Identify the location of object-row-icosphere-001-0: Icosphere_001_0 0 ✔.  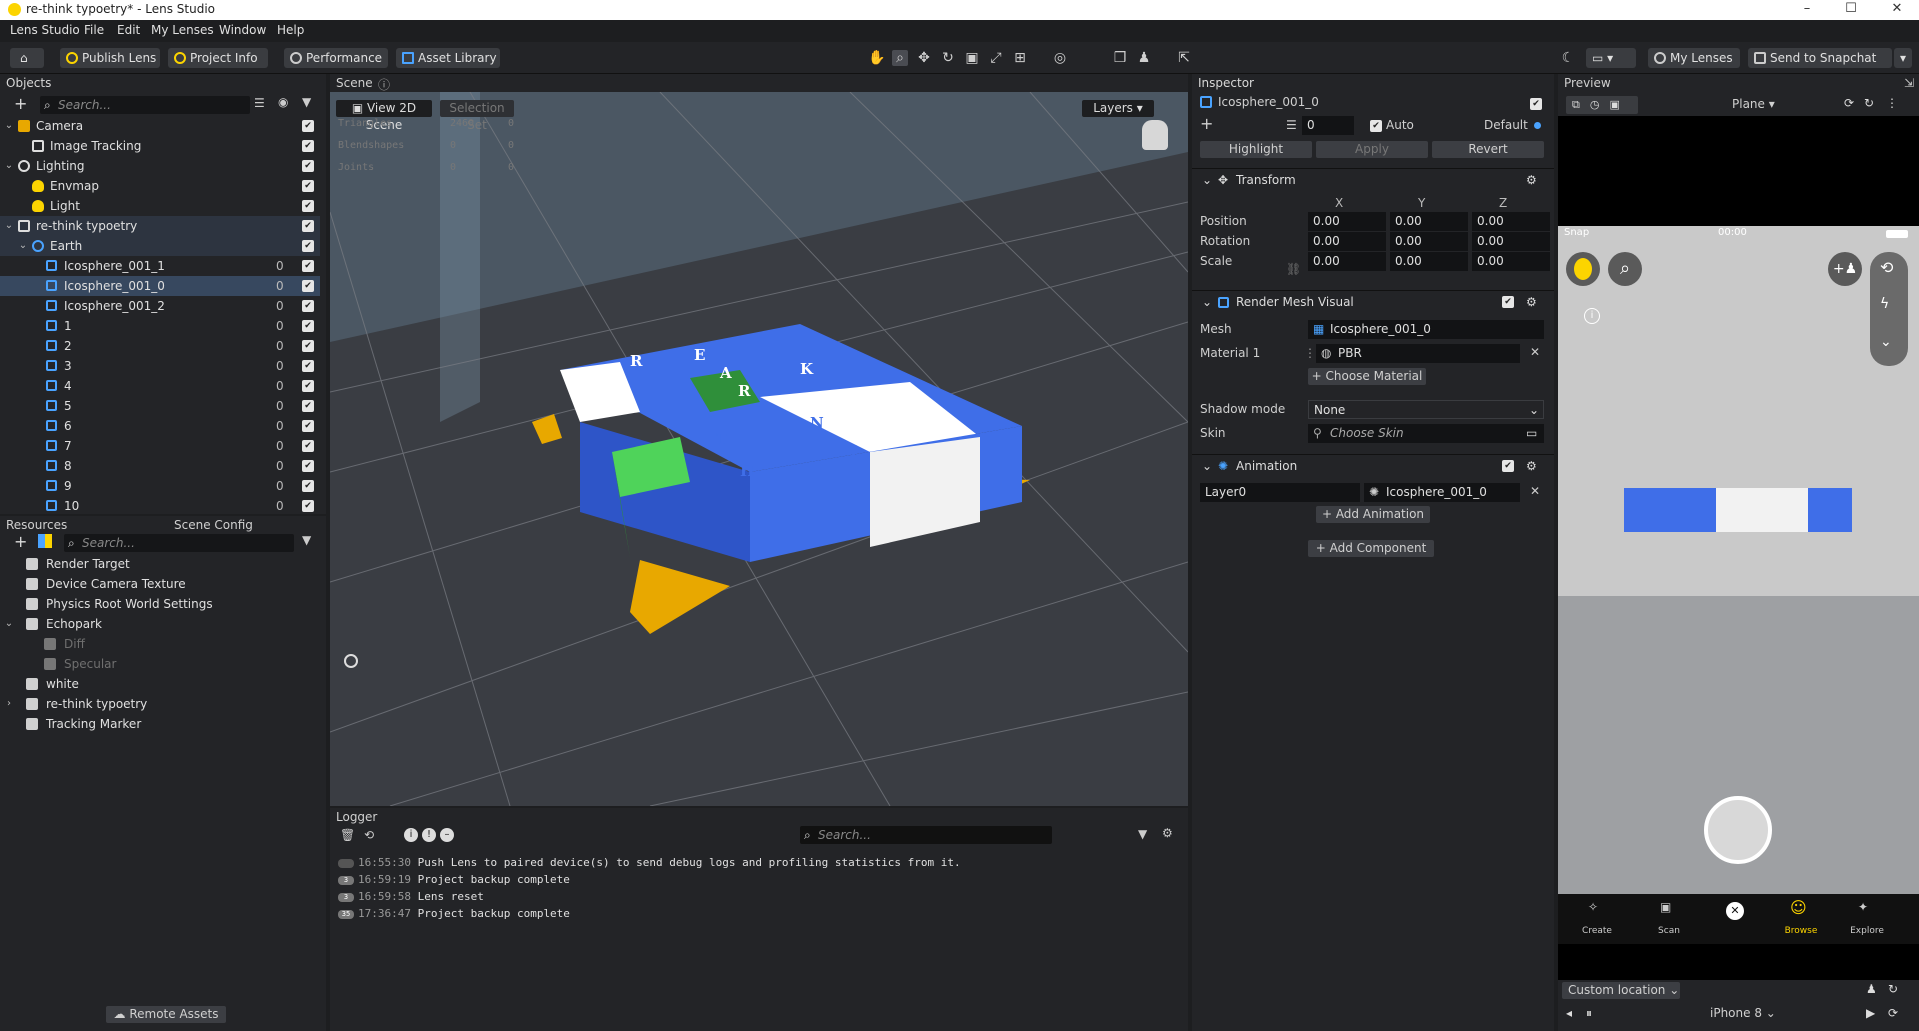
(160, 286).